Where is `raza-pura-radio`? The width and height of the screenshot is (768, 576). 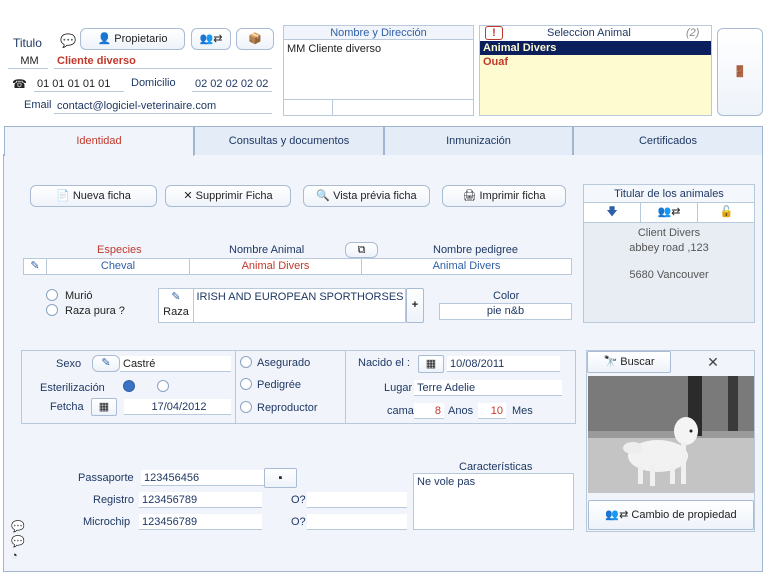 raza-pura-radio is located at coordinates (52, 310).